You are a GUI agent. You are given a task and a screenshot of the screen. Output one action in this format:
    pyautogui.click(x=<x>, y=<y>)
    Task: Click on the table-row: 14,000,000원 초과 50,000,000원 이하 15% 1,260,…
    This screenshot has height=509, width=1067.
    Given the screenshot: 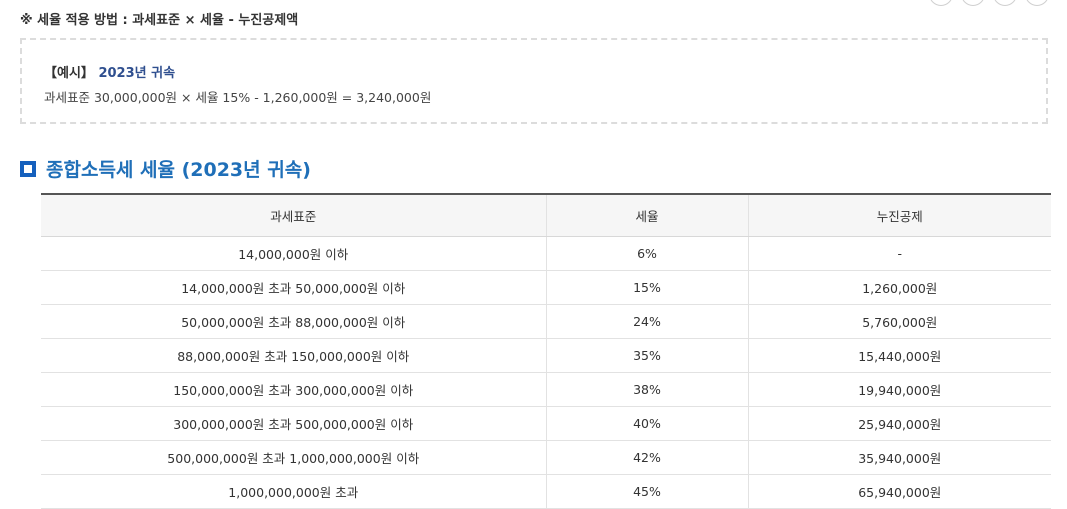 What is the action you would take?
    pyautogui.click(x=546, y=287)
    